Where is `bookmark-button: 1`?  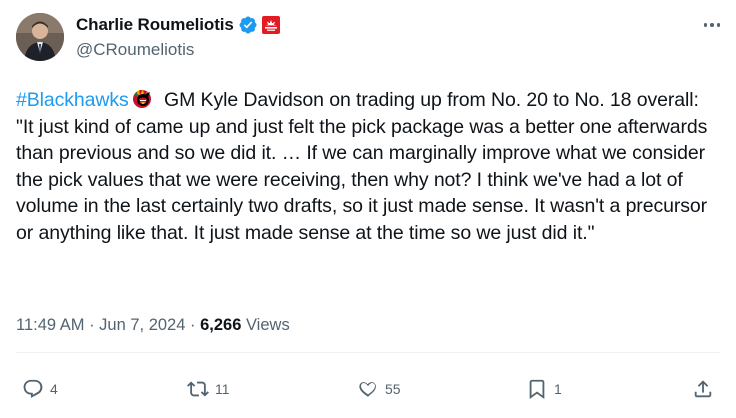 bookmark-button: 1 is located at coordinates (544, 389).